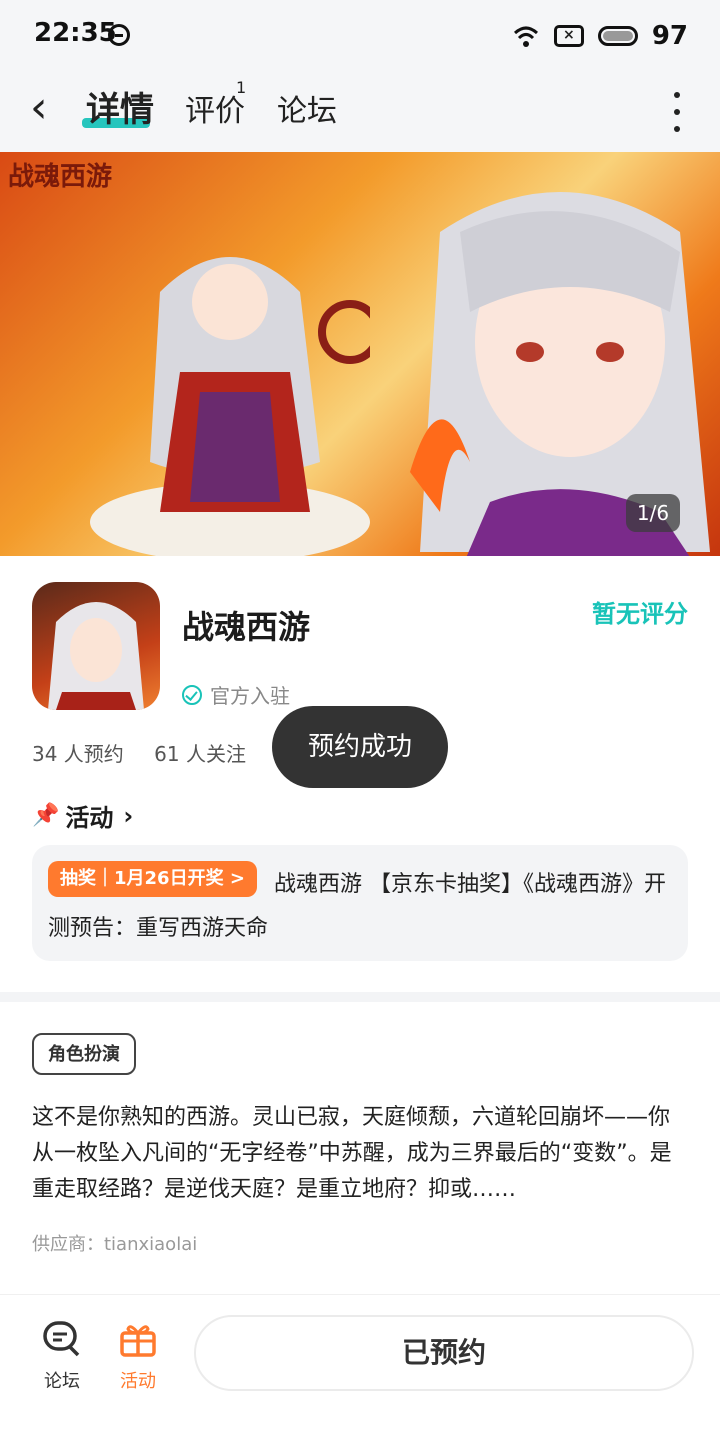 The width and height of the screenshot is (720, 1441). What do you see at coordinates (525, 36) in the screenshot?
I see `wifi-icon` at bounding box center [525, 36].